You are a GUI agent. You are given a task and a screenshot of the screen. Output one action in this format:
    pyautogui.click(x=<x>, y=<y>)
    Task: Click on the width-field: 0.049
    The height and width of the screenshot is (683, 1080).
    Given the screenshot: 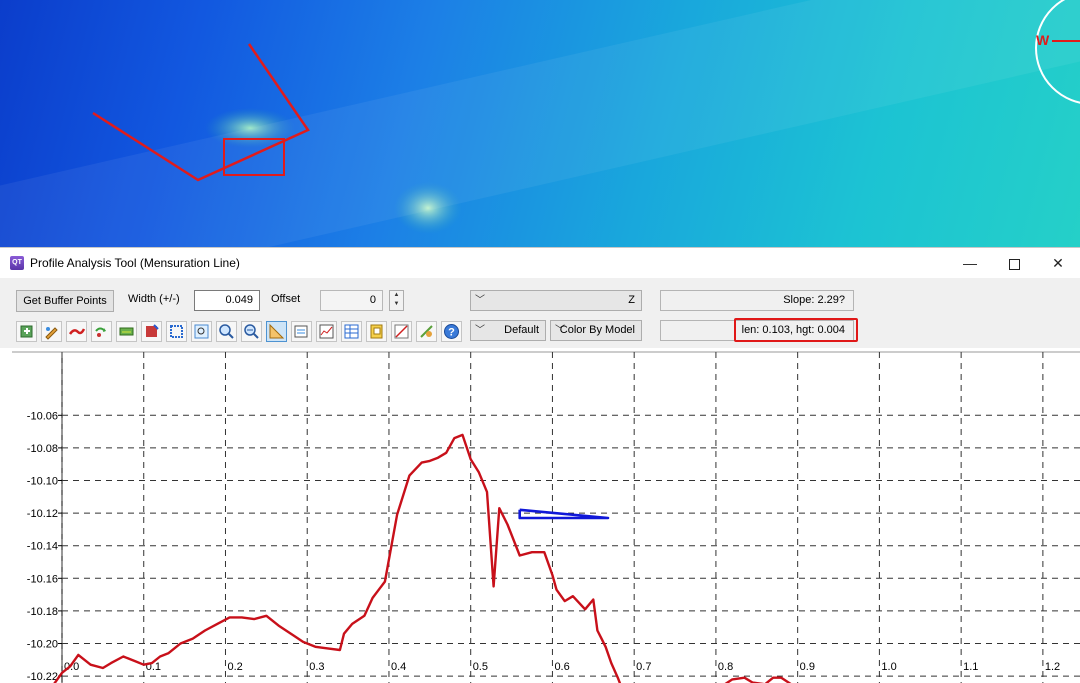 What is the action you would take?
    pyautogui.click(x=227, y=300)
    